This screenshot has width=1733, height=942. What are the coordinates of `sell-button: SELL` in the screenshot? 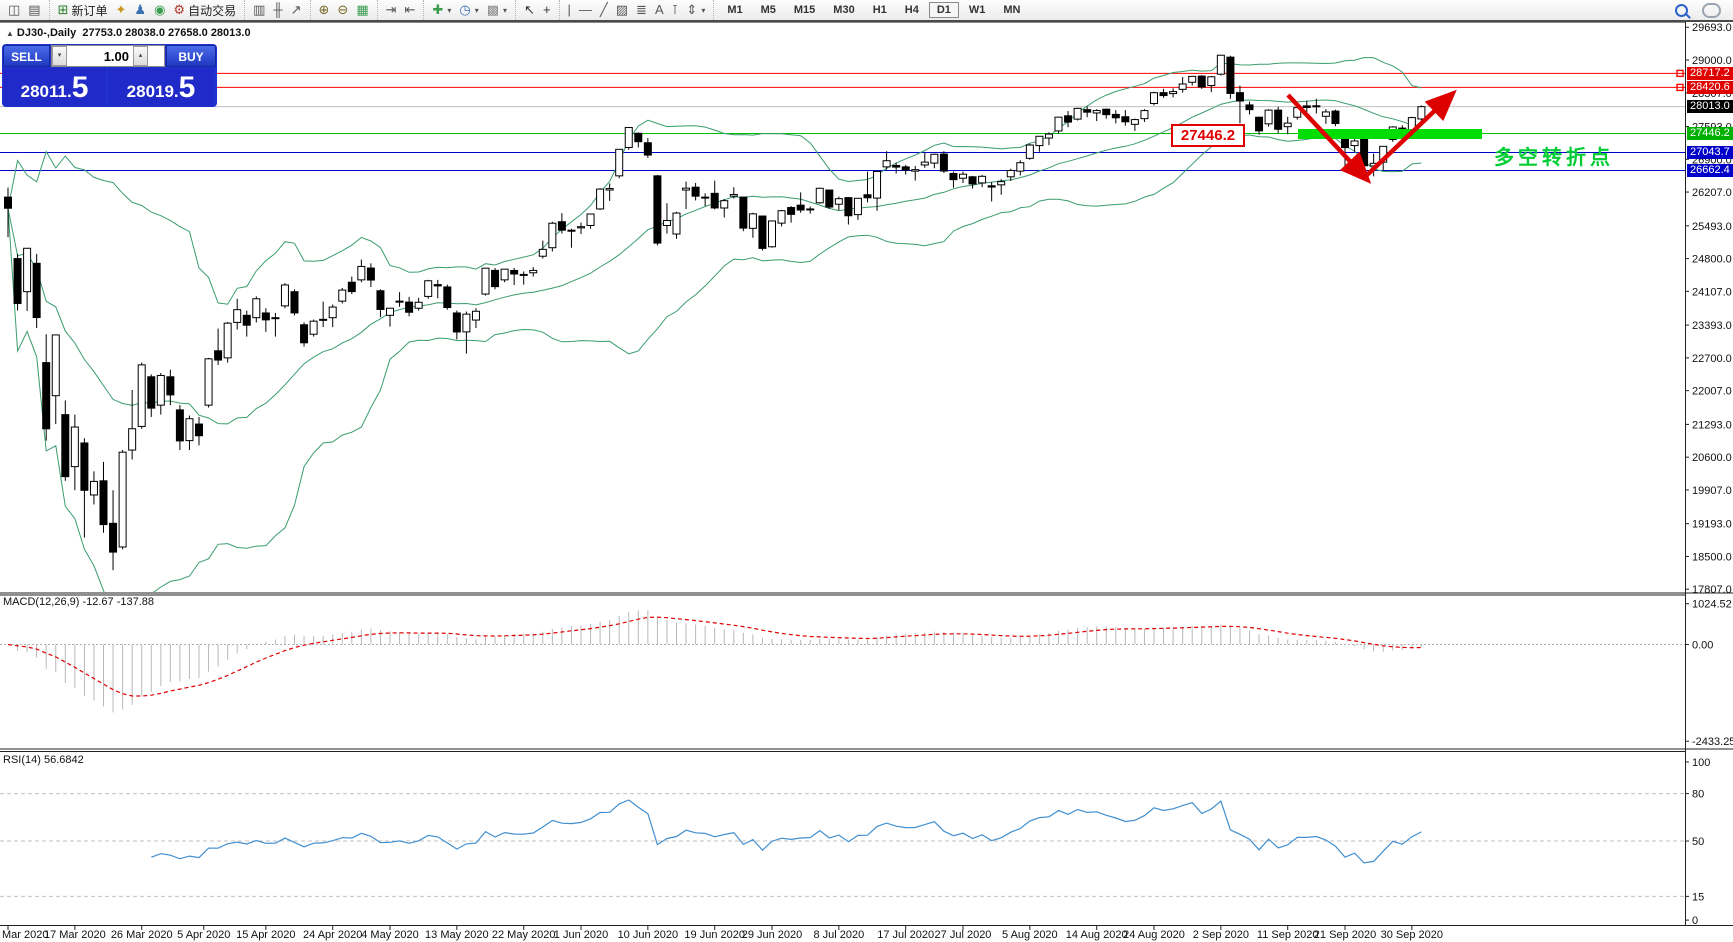 It's located at (26, 56).